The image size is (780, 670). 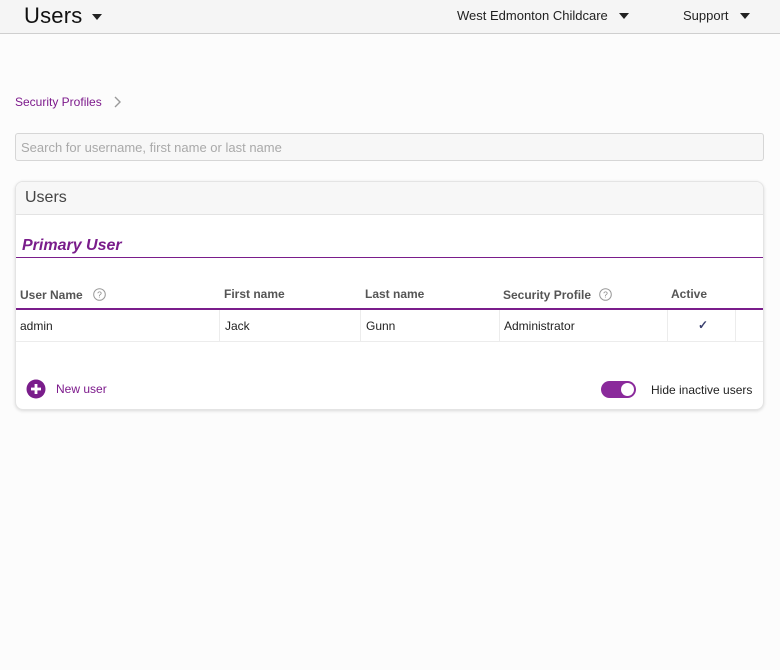 I want to click on page-title-dropdown: Users, so click(x=63, y=16).